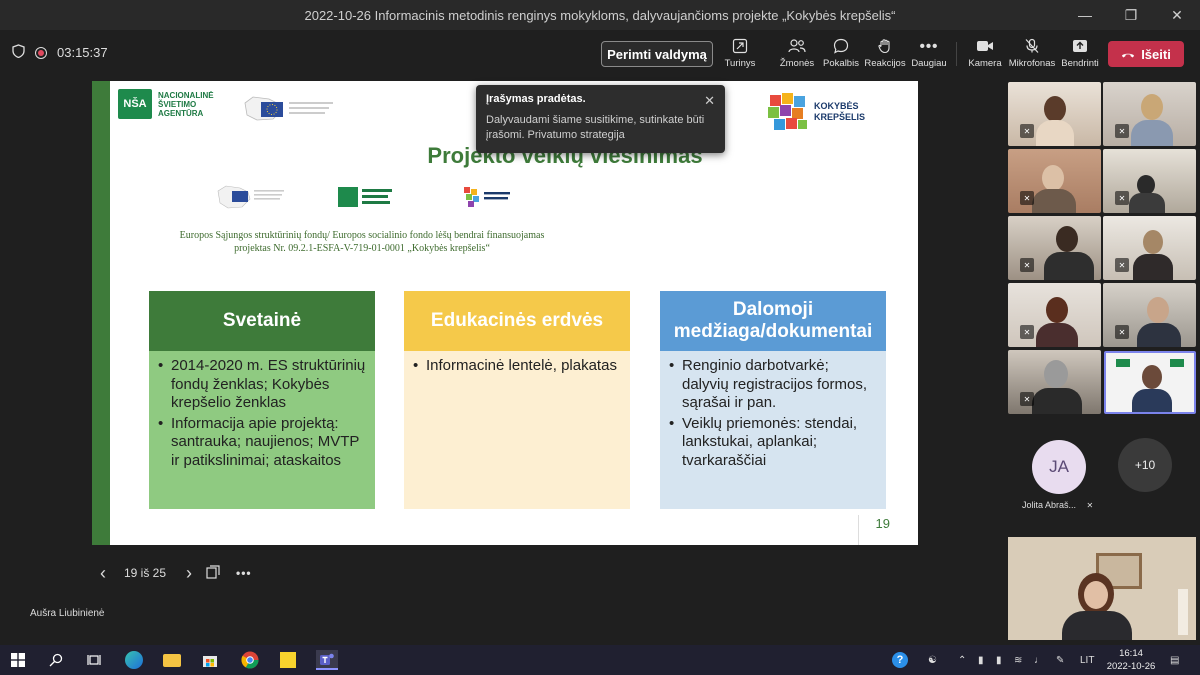 Image resolution: width=1200 pixels, height=675 pixels. Describe the element at coordinates (82, 52) in the screenshot. I see `meeting-timer: 03:15:37` at that location.